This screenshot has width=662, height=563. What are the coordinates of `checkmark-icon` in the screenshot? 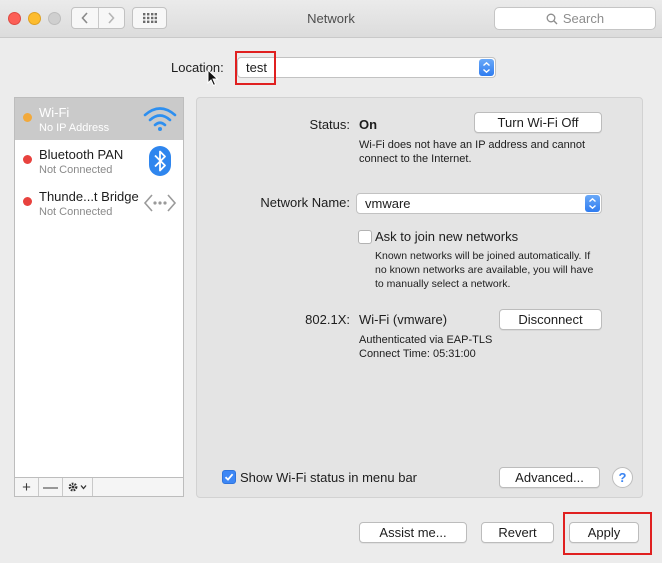 It's located at (229, 477).